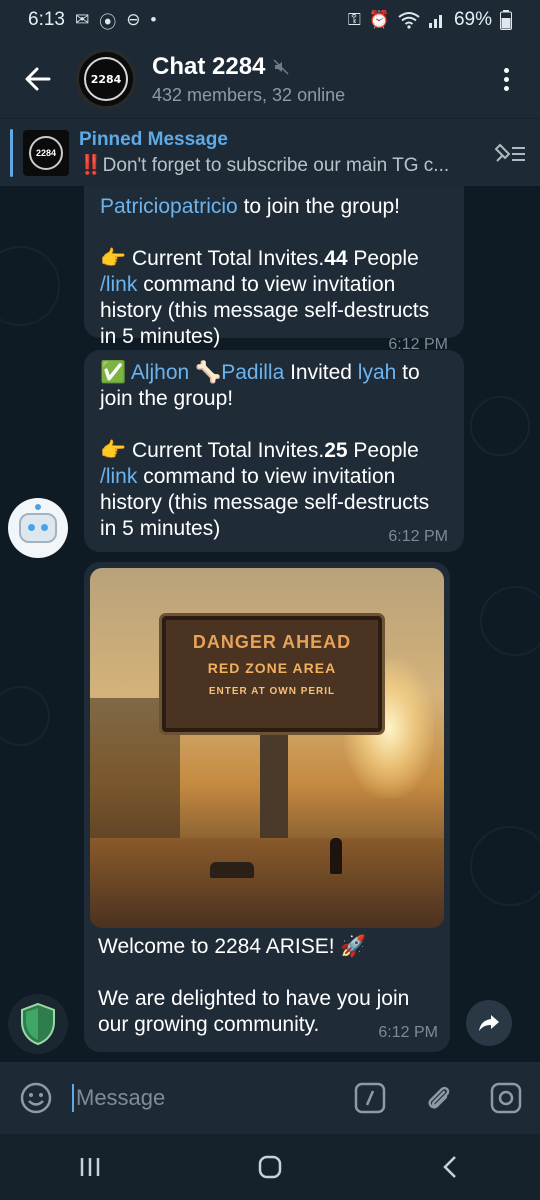  What do you see at coordinates (336, 450) in the screenshot?
I see `invites-count: 25` at bounding box center [336, 450].